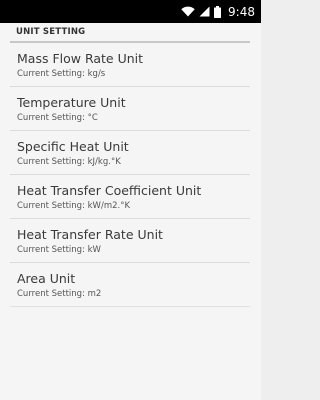 The width and height of the screenshot is (320, 400). Describe the element at coordinates (90, 234) in the screenshot. I see `setting-title: Heat Transfer Rate Unit` at that location.